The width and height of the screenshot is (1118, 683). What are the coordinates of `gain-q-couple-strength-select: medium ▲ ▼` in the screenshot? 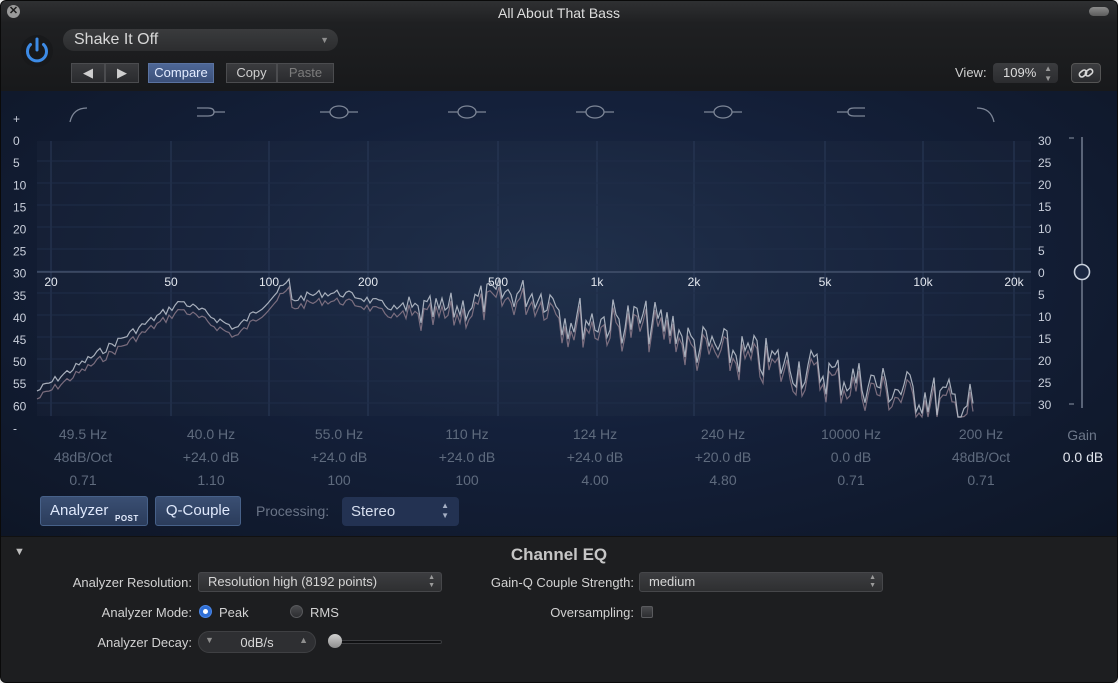 It's located at (761, 582).